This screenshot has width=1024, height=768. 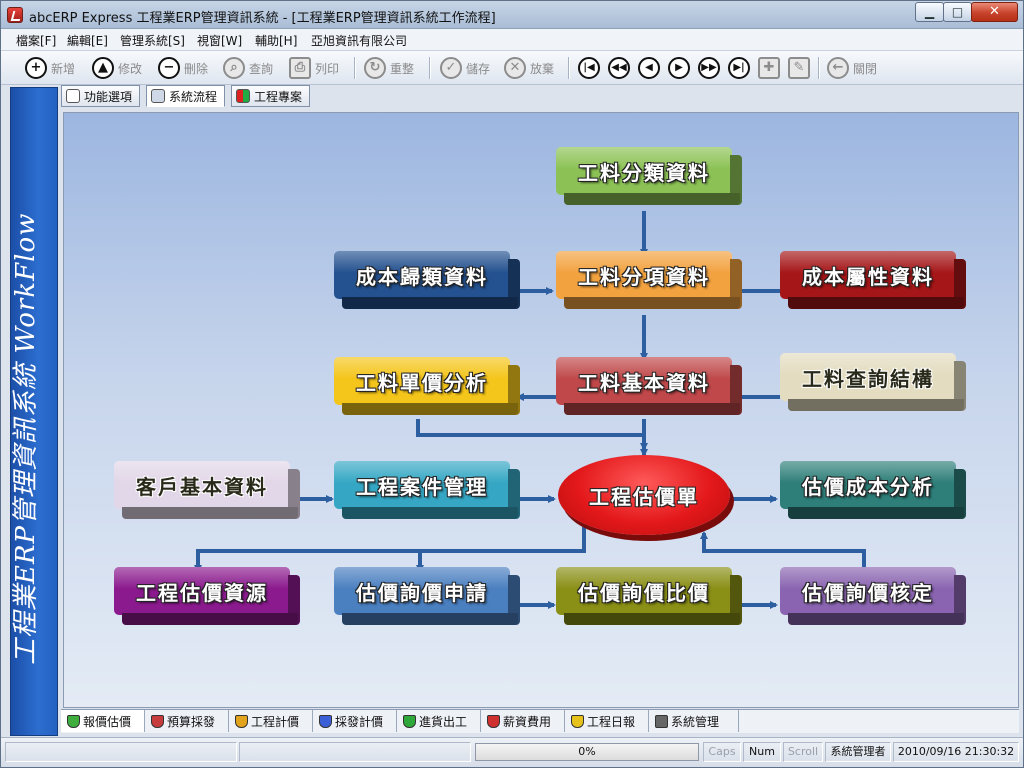 What do you see at coordinates (619, 68) in the screenshot?
I see `prev-page-button: ◀◀` at bounding box center [619, 68].